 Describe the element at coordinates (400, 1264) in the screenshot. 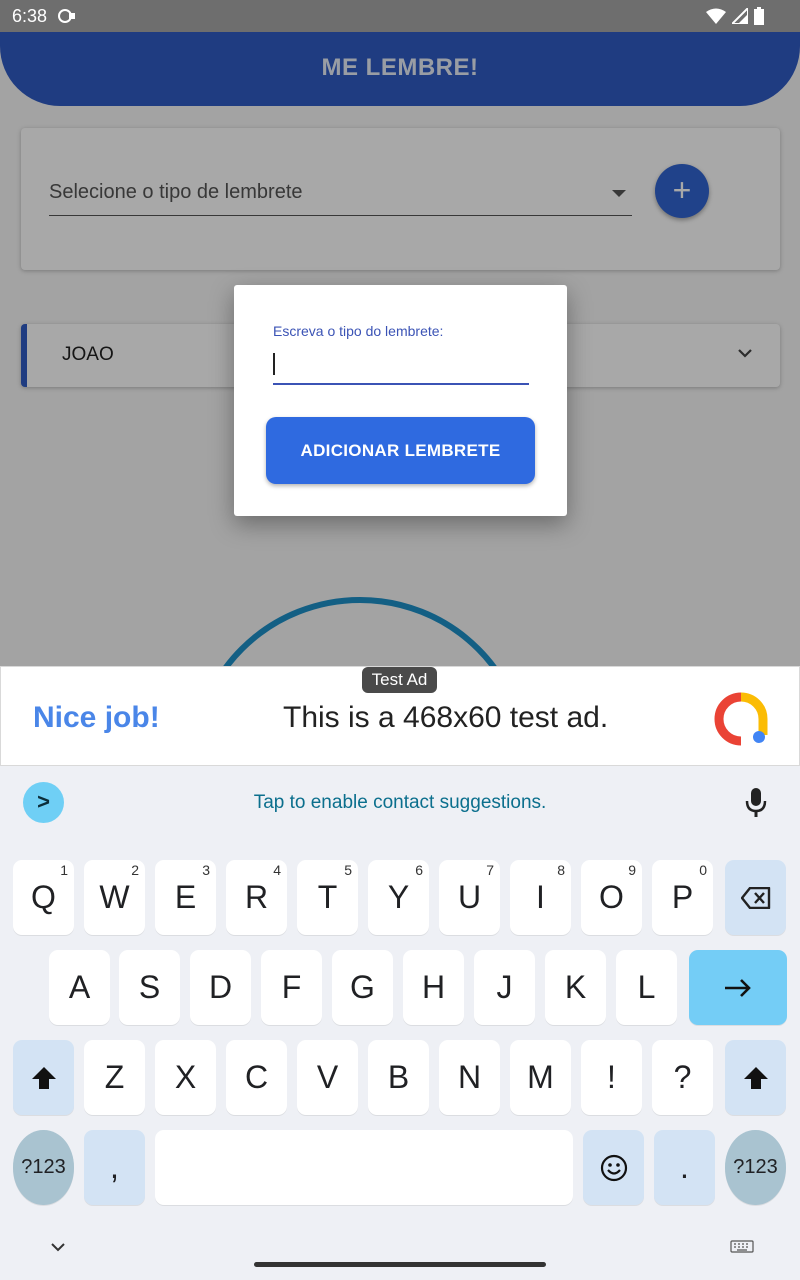

I see `home-gesture-pill` at that location.